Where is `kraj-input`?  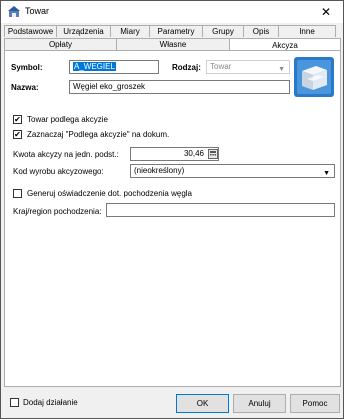
kraj-input is located at coordinates (220, 210).